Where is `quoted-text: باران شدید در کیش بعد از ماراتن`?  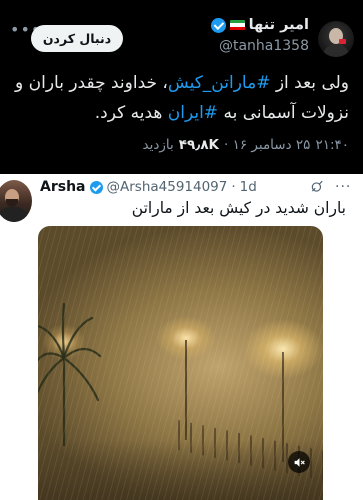 quoted-text: باران شدید در کیش بعد از ماراتن is located at coordinates (238, 208).